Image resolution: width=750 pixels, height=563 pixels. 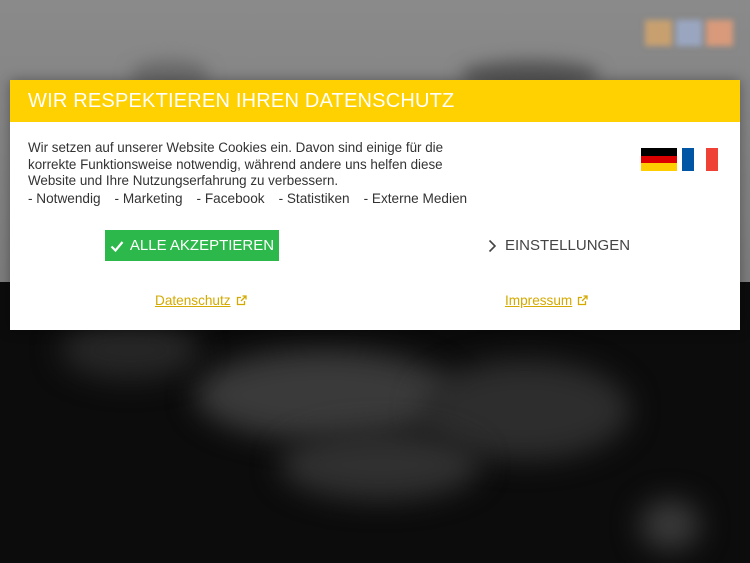 What do you see at coordinates (700, 159) in the screenshot?
I see `french-flag-icon` at bounding box center [700, 159].